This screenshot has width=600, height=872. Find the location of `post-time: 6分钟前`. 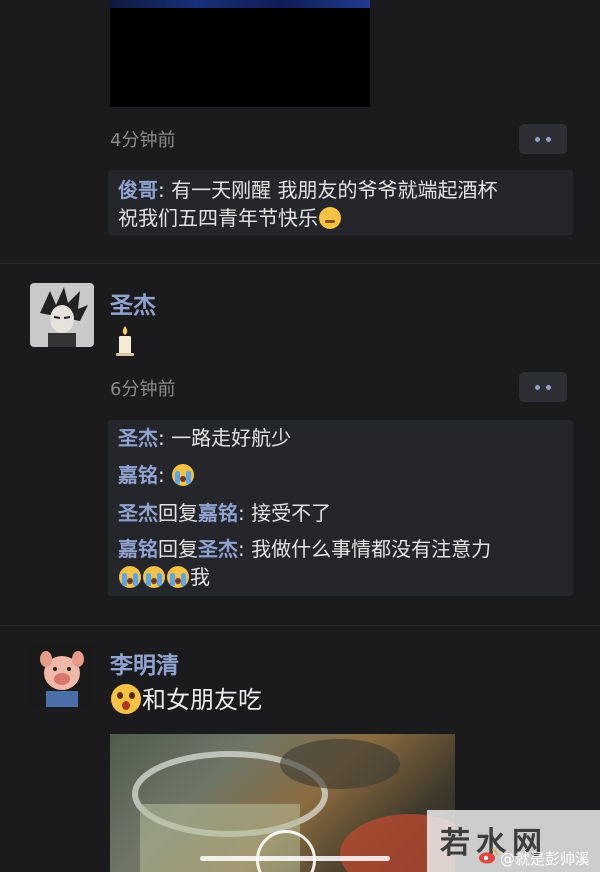

post-time: 6分钟前 is located at coordinates (143, 389).